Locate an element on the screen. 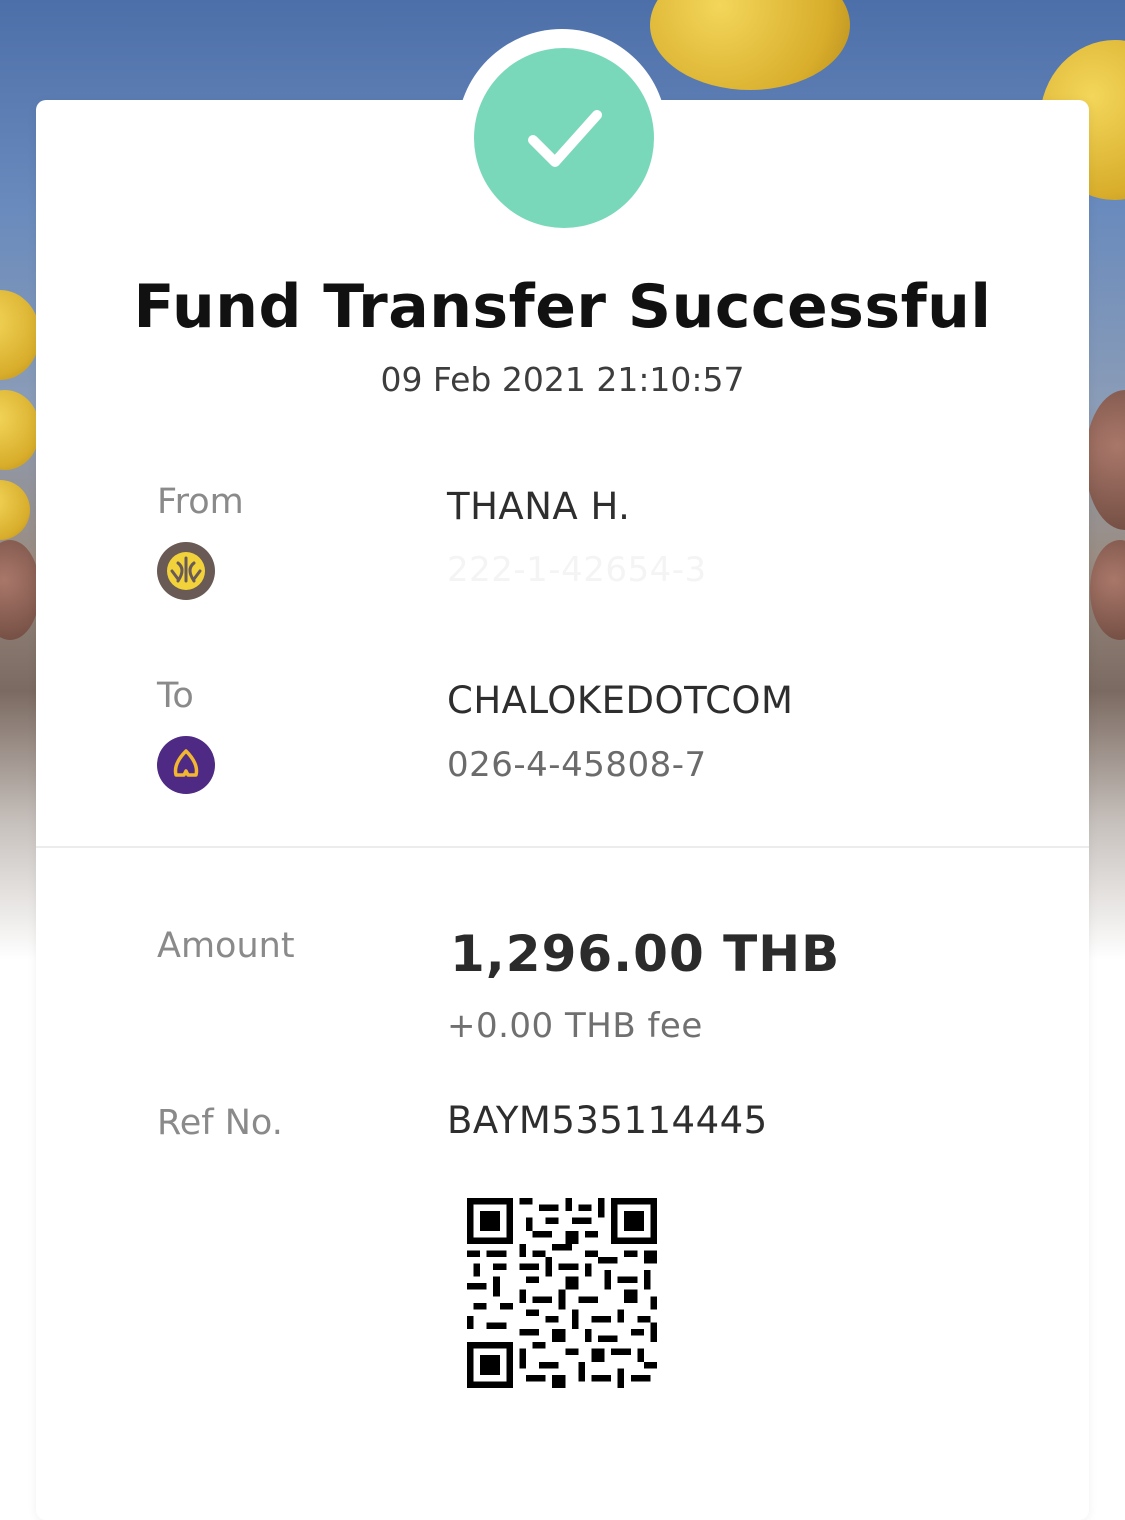  qr-code is located at coordinates (562, 1293).